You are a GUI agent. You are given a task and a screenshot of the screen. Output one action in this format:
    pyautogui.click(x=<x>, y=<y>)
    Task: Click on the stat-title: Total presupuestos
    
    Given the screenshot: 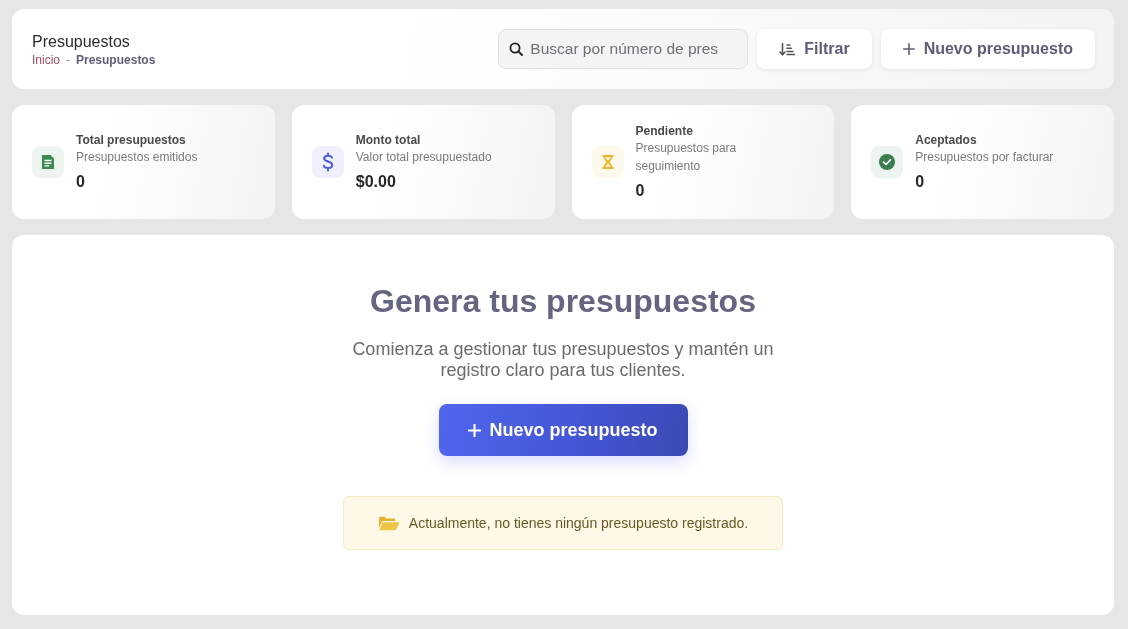 What is the action you would take?
    pyautogui.click(x=131, y=140)
    